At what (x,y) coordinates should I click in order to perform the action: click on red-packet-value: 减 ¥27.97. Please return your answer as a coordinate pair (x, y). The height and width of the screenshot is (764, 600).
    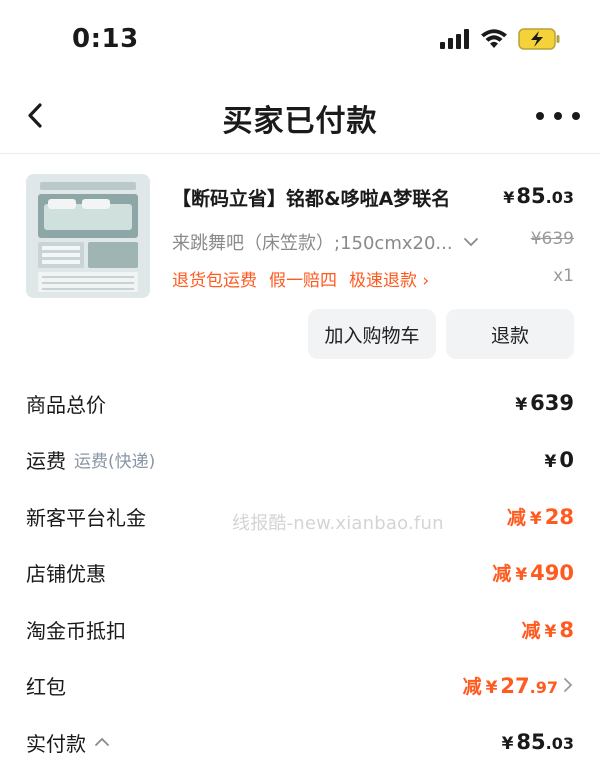
    Looking at the image, I should click on (518, 685).